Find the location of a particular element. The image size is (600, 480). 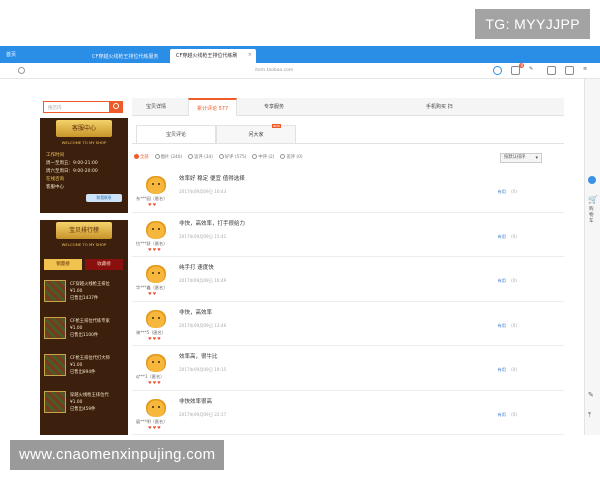

filter-label: 差评 (0) is located at coordinates (294, 157).